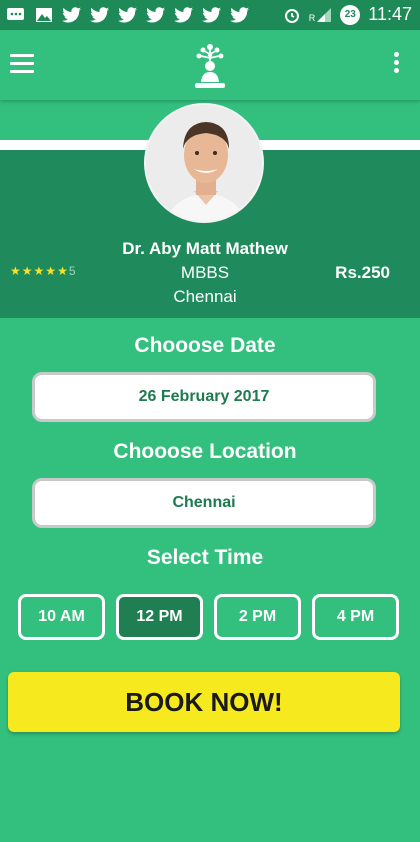  What do you see at coordinates (15, 14) in the screenshot?
I see `message-icon` at bounding box center [15, 14].